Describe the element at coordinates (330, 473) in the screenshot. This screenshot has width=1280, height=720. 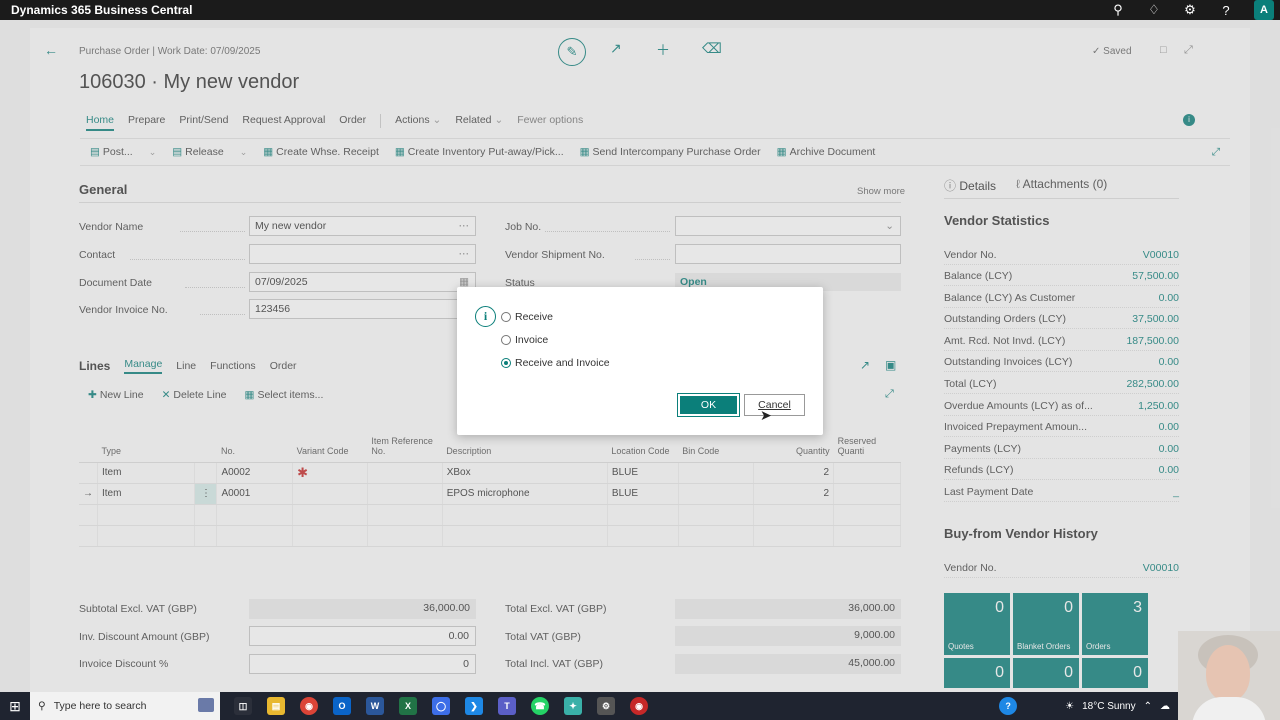
I see `variant-code-cell: ✱` at that location.